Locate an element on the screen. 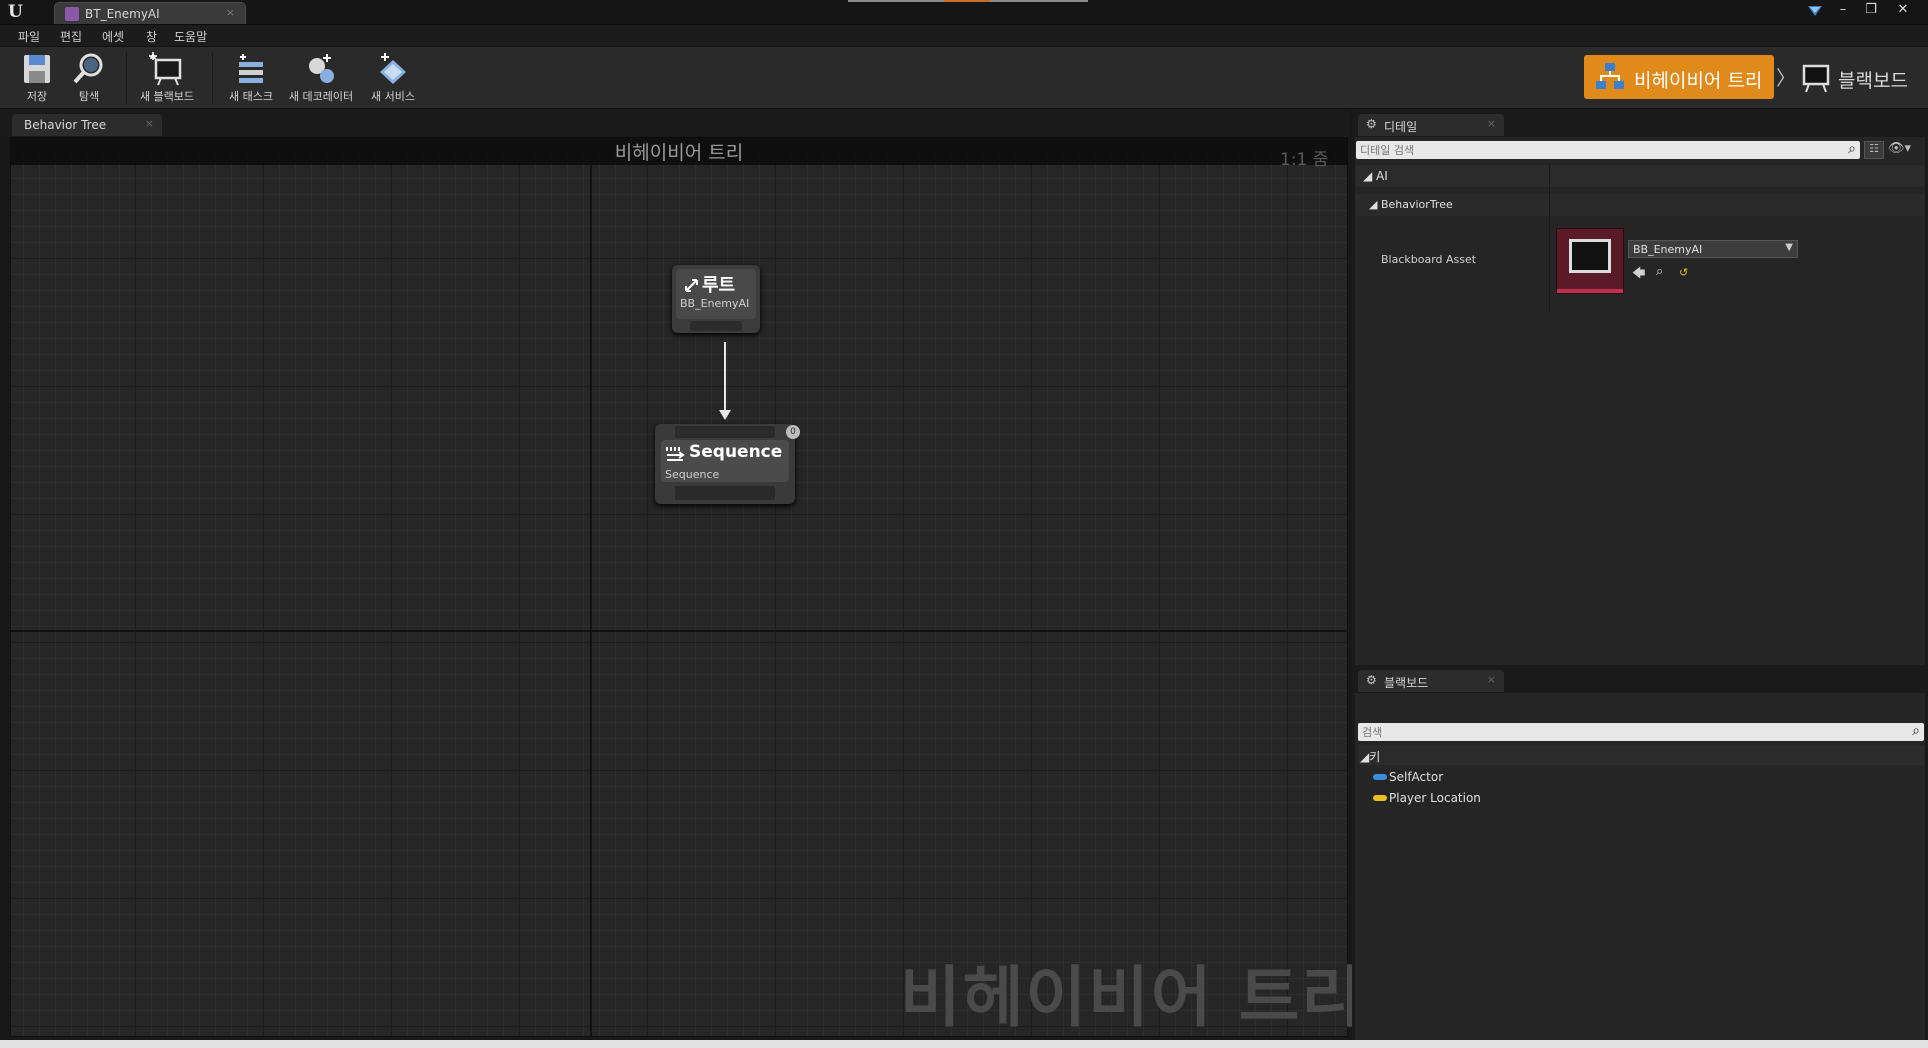 The height and width of the screenshot is (1048, 1928). details-search-input: ⌕ is located at coordinates (1608, 150).